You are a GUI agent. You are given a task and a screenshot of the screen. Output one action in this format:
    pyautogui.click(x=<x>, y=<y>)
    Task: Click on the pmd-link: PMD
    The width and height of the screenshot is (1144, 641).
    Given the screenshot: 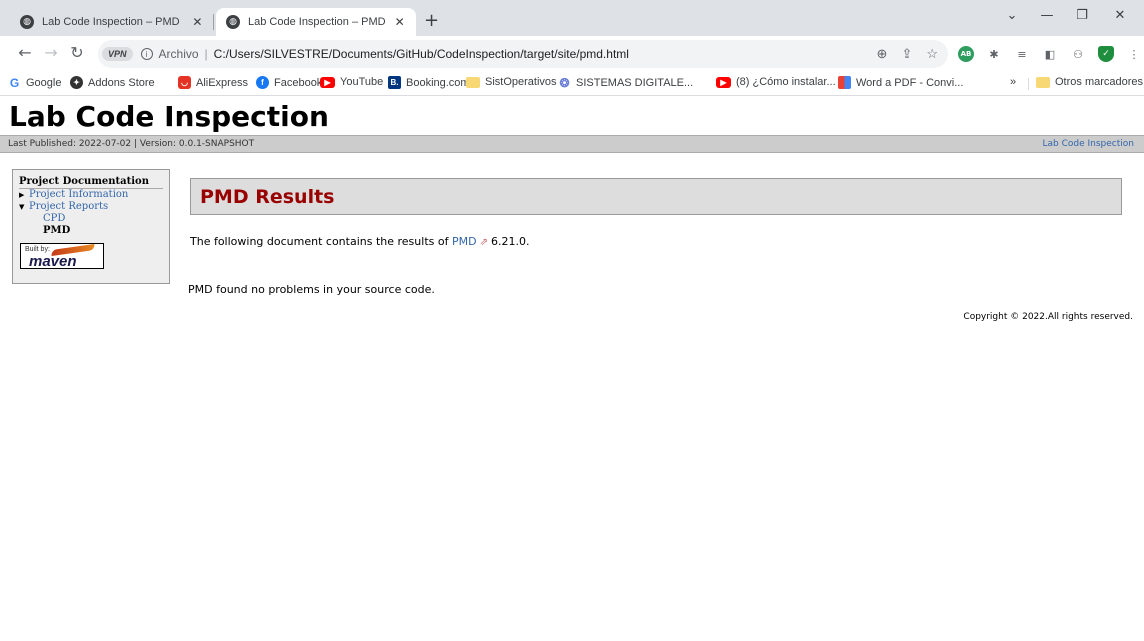 What is the action you would take?
    pyautogui.click(x=464, y=241)
    